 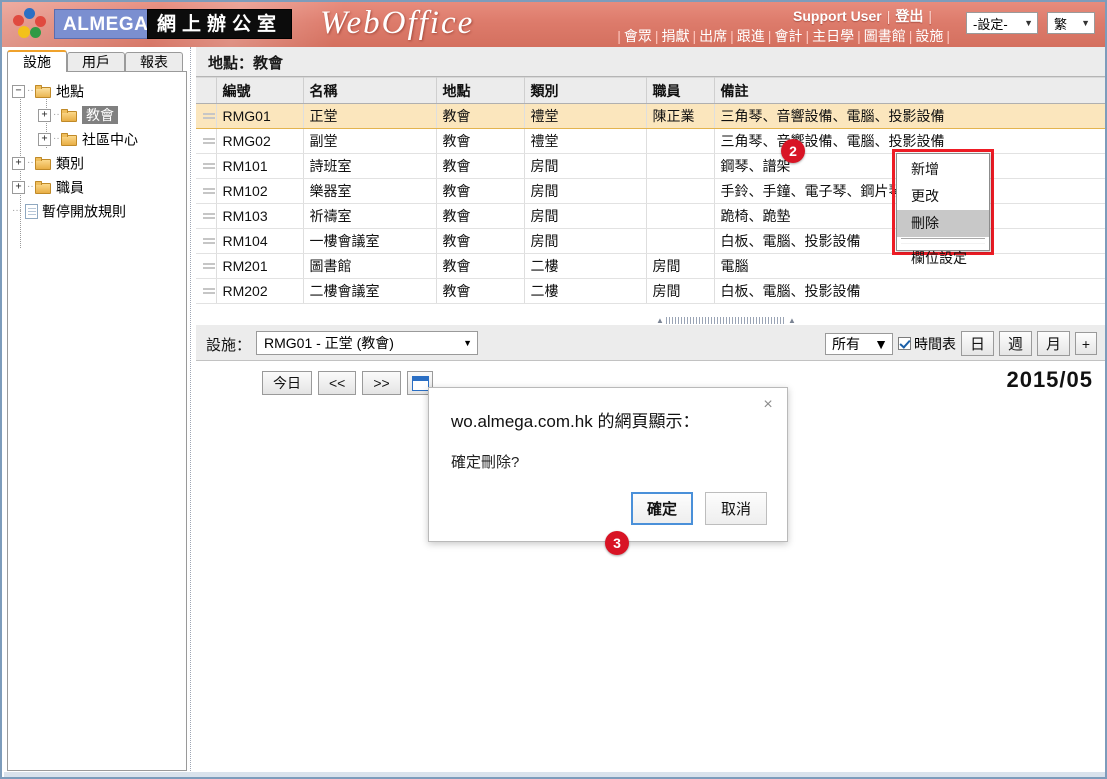 What do you see at coordinates (1061, 24) in the screenshot?
I see `language-dropdown-value: 繁` at bounding box center [1061, 24].